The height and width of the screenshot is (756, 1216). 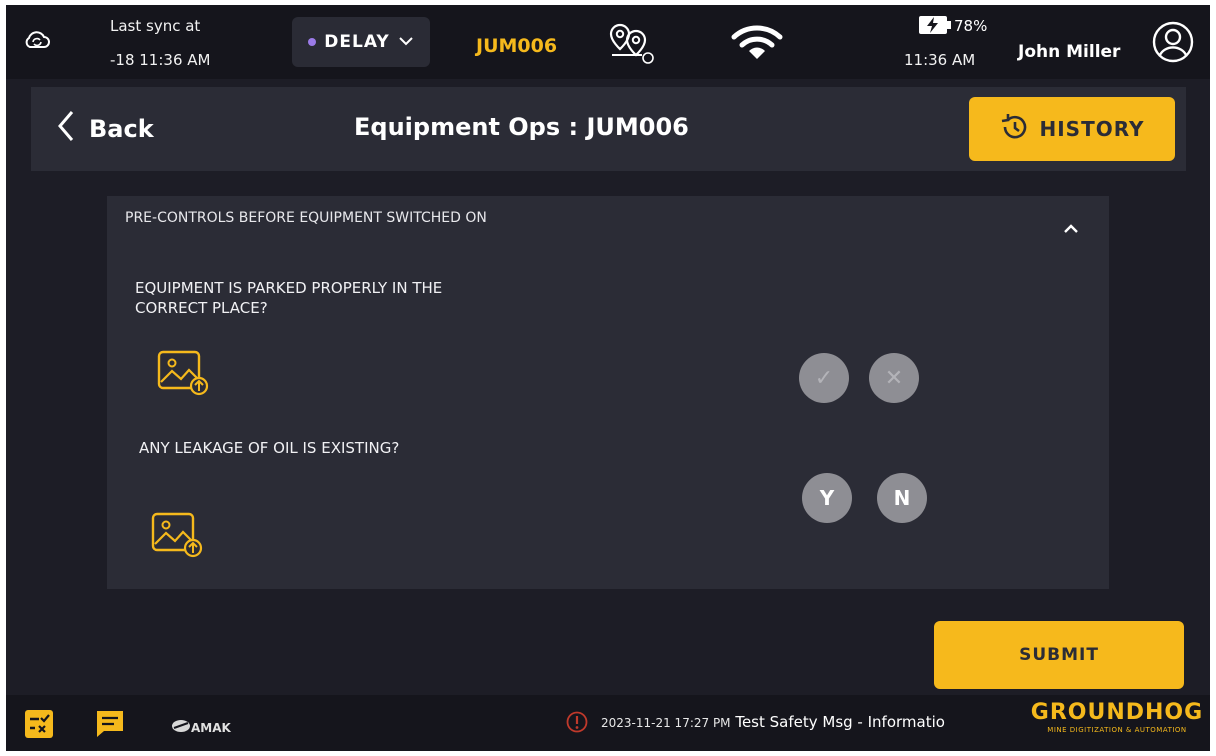 What do you see at coordinates (1071, 229) in the screenshot?
I see `chevron-up-icon` at bounding box center [1071, 229].